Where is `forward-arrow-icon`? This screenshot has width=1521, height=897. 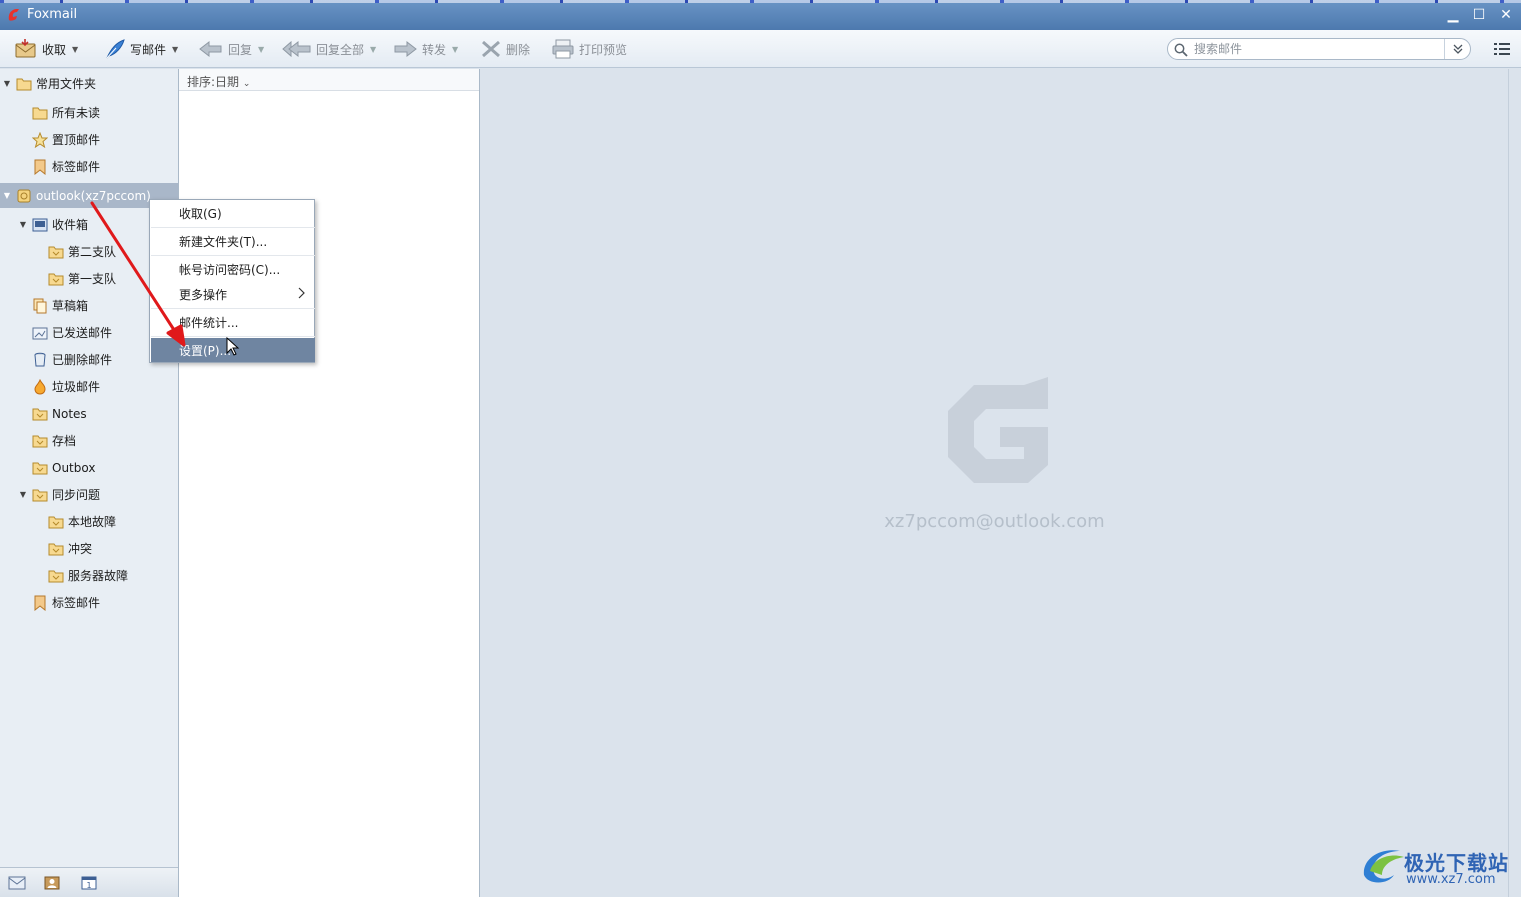
forward-arrow-icon is located at coordinates (405, 49).